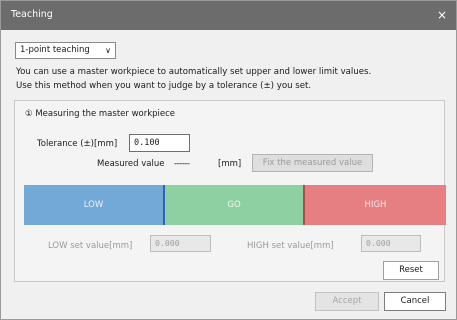  What do you see at coordinates (182, 164) in the screenshot?
I see `measured-value: ------` at bounding box center [182, 164].